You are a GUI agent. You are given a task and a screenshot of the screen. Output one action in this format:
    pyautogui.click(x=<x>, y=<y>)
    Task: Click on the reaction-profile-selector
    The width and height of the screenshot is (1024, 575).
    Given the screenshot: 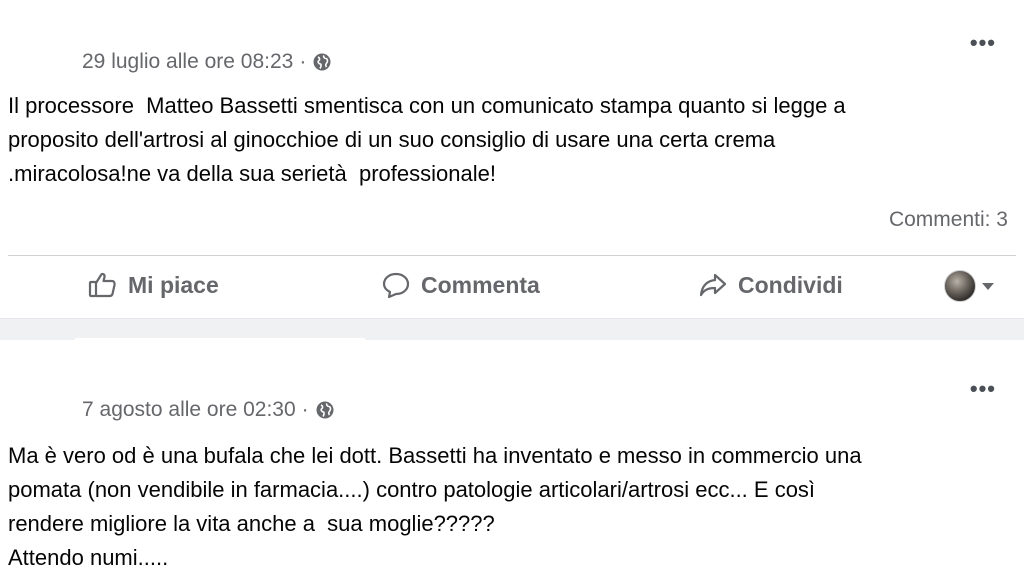 What is the action you would take?
    pyautogui.click(x=969, y=286)
    